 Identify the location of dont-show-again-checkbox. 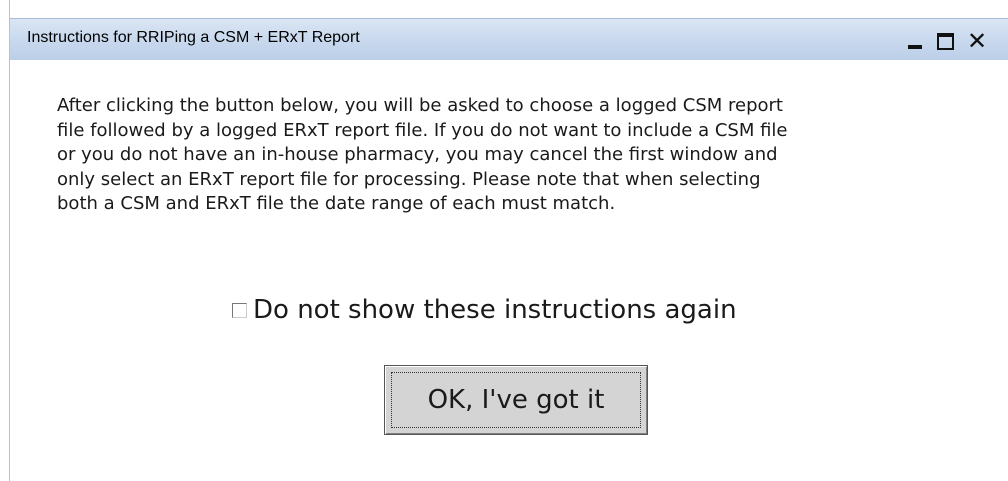
(239, 310).